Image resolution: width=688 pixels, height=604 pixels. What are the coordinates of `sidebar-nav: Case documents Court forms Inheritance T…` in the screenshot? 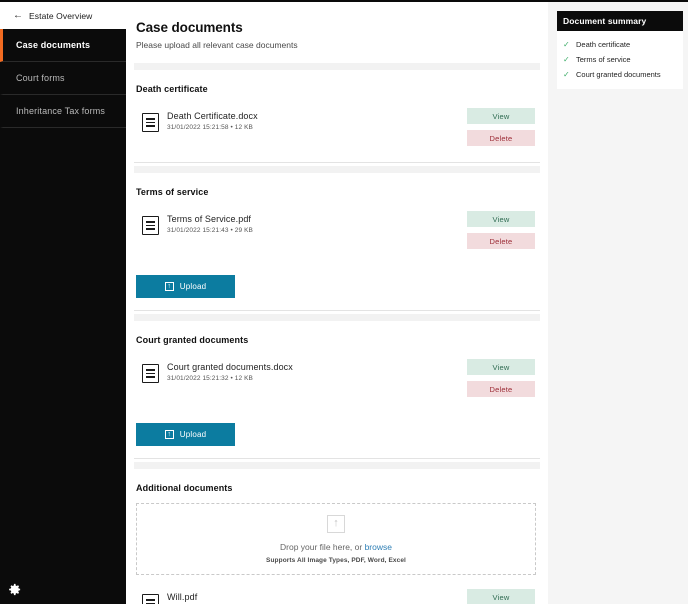 It's located at (63, 78).